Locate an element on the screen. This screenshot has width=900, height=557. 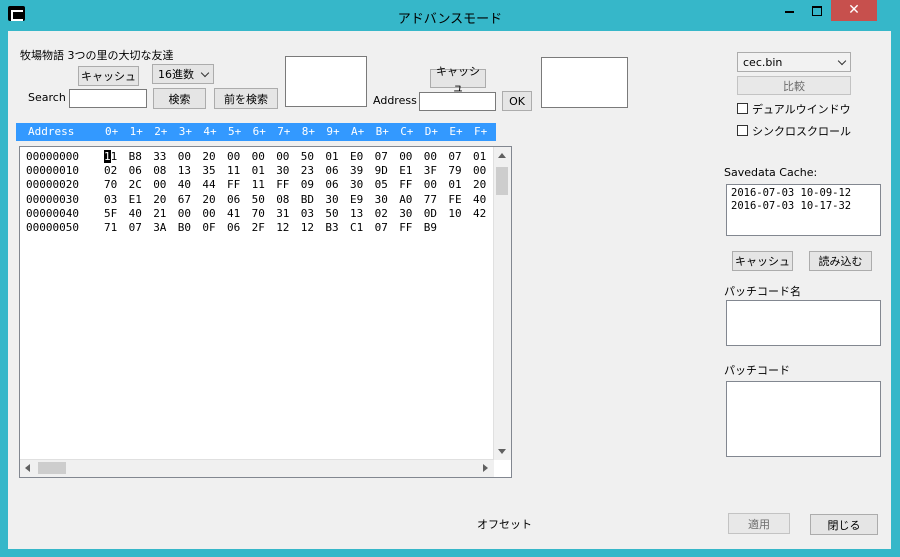
search-button: 検索 is located at coordinates (179, 98).